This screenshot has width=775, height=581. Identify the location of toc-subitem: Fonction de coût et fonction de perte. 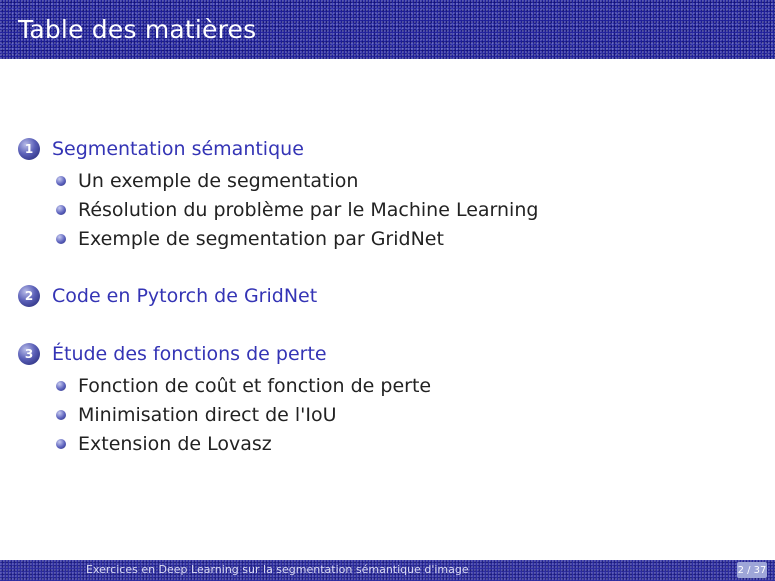
(384, 385).